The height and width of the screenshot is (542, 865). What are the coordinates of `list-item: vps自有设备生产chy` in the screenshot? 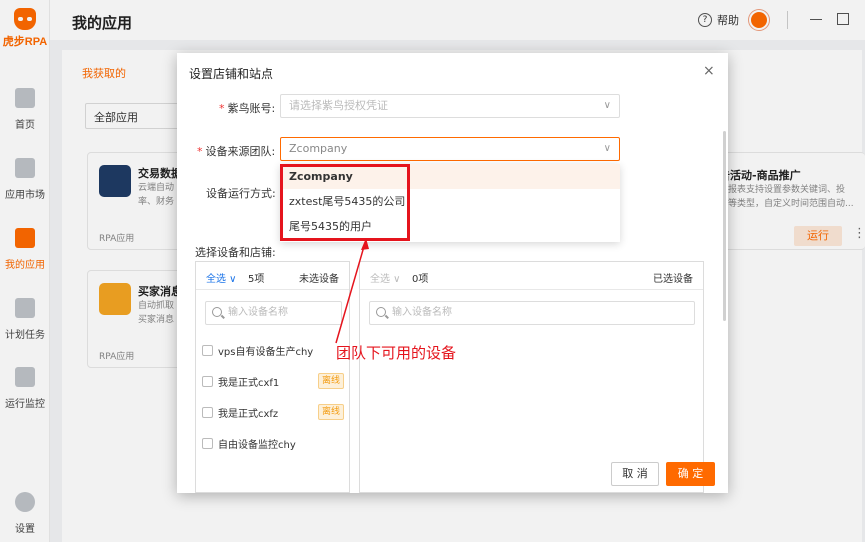 It's located at (272, 350).